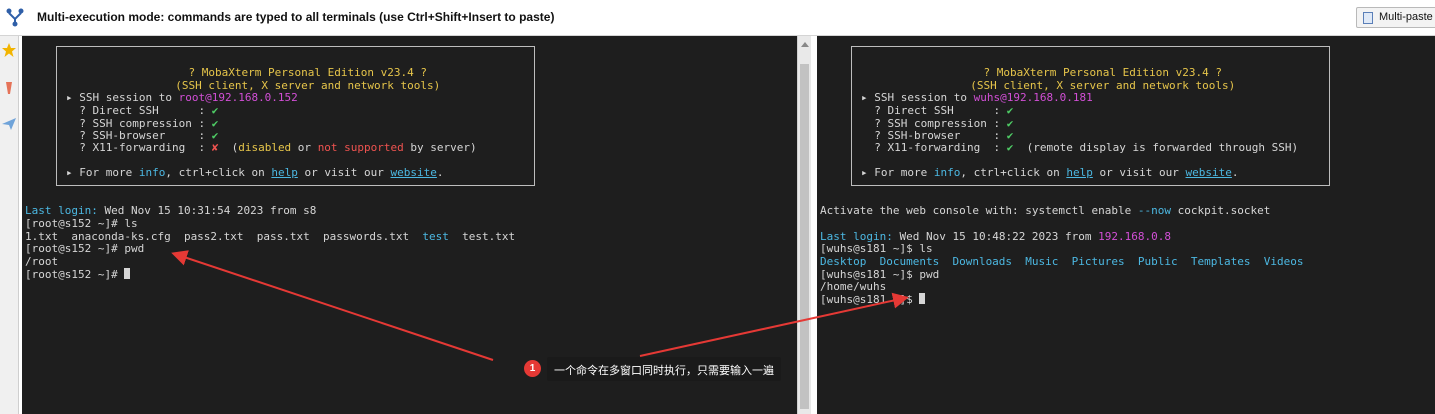  Describe the element at coordinates (774, 324) in the screenshot. I see `arrow-to-right-prompt` at that location.